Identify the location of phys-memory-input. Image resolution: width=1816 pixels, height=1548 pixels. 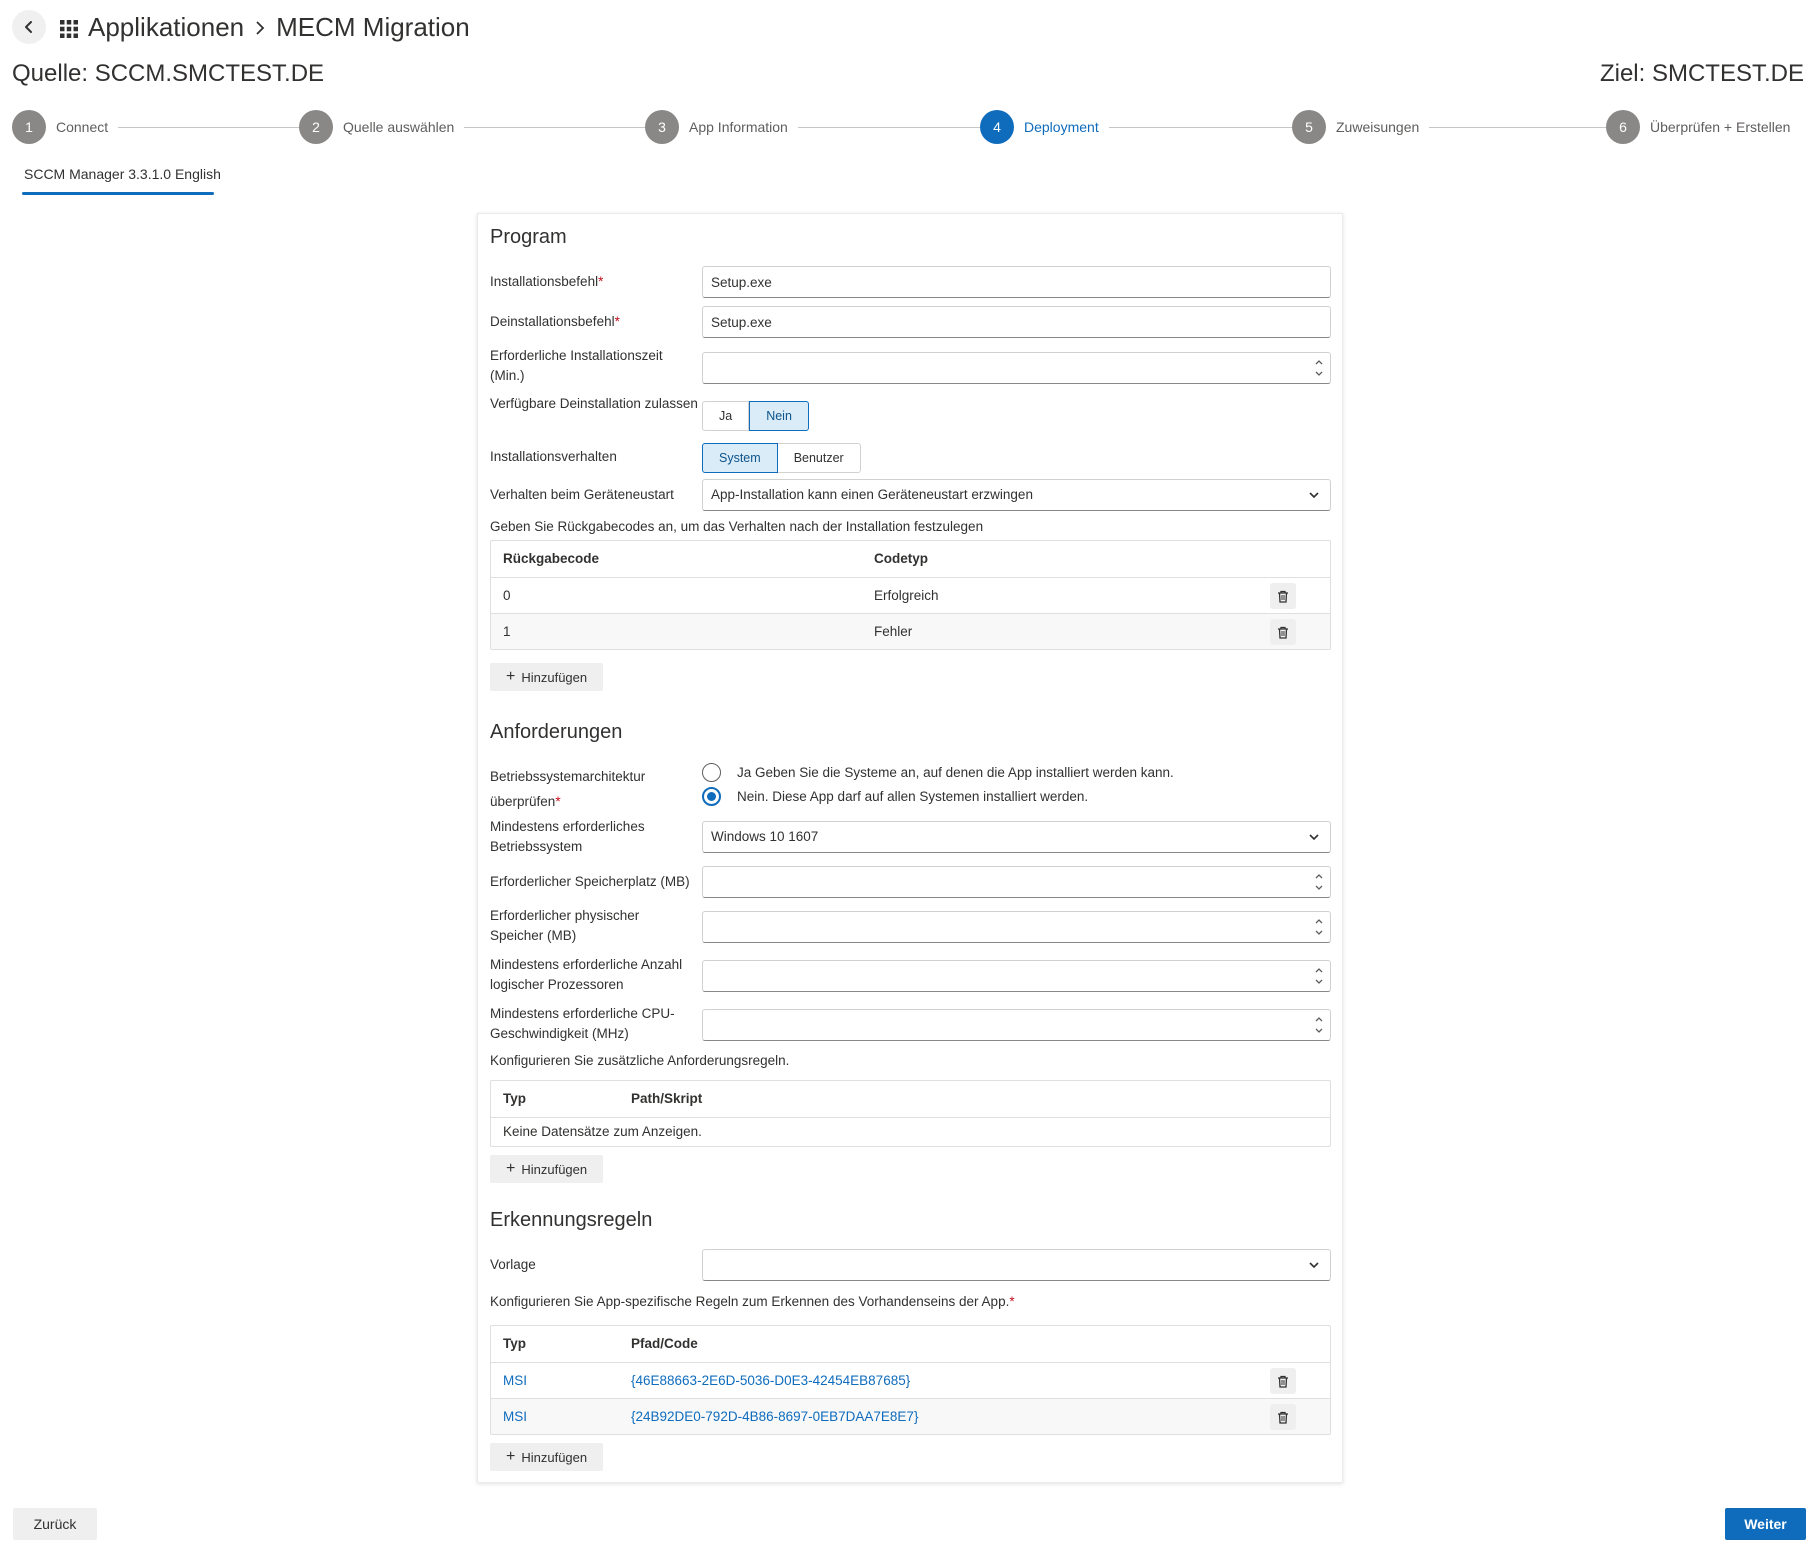
(1016, 927).